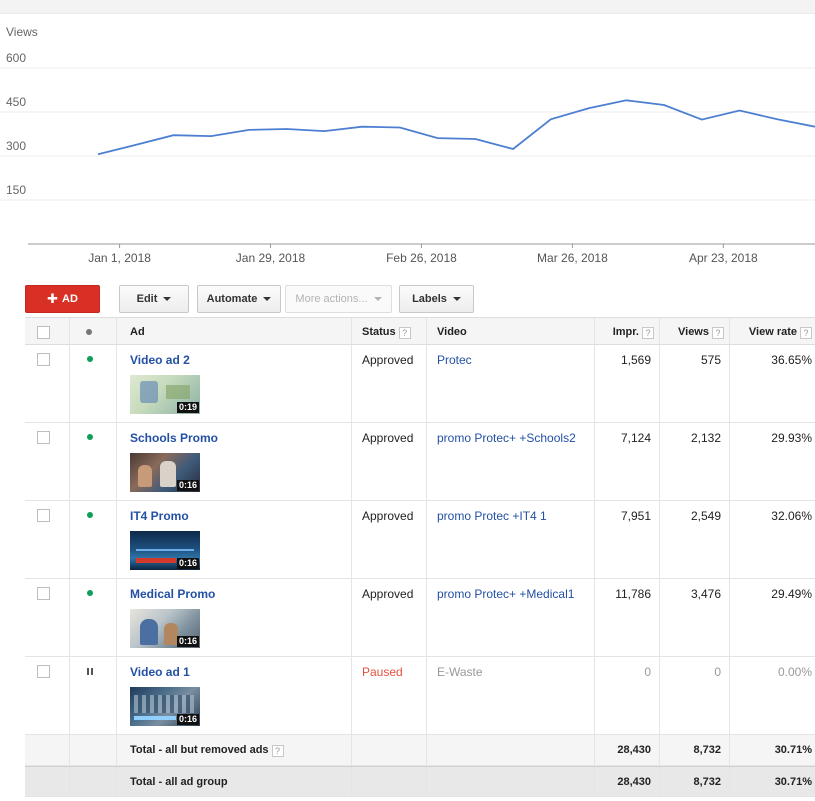  Describe the element at coordinates (626, 332) in the screenshot. I see `header-impr: Impr.` at that location.